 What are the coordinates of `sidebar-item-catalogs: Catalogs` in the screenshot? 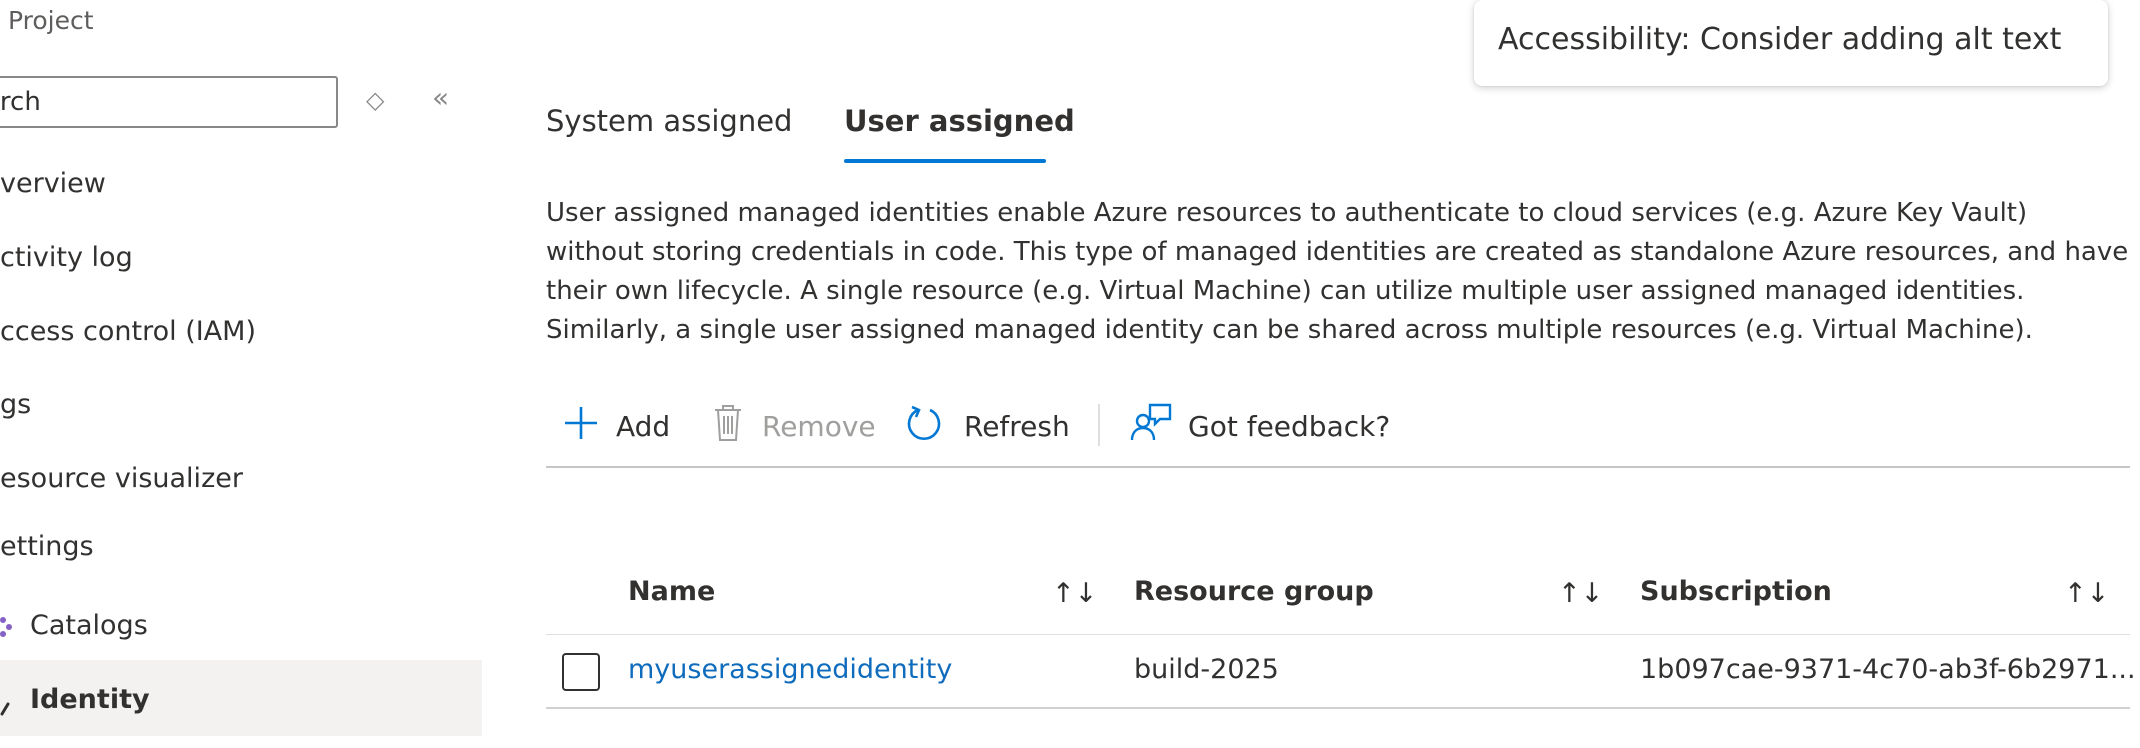 It's located at (243, 627).